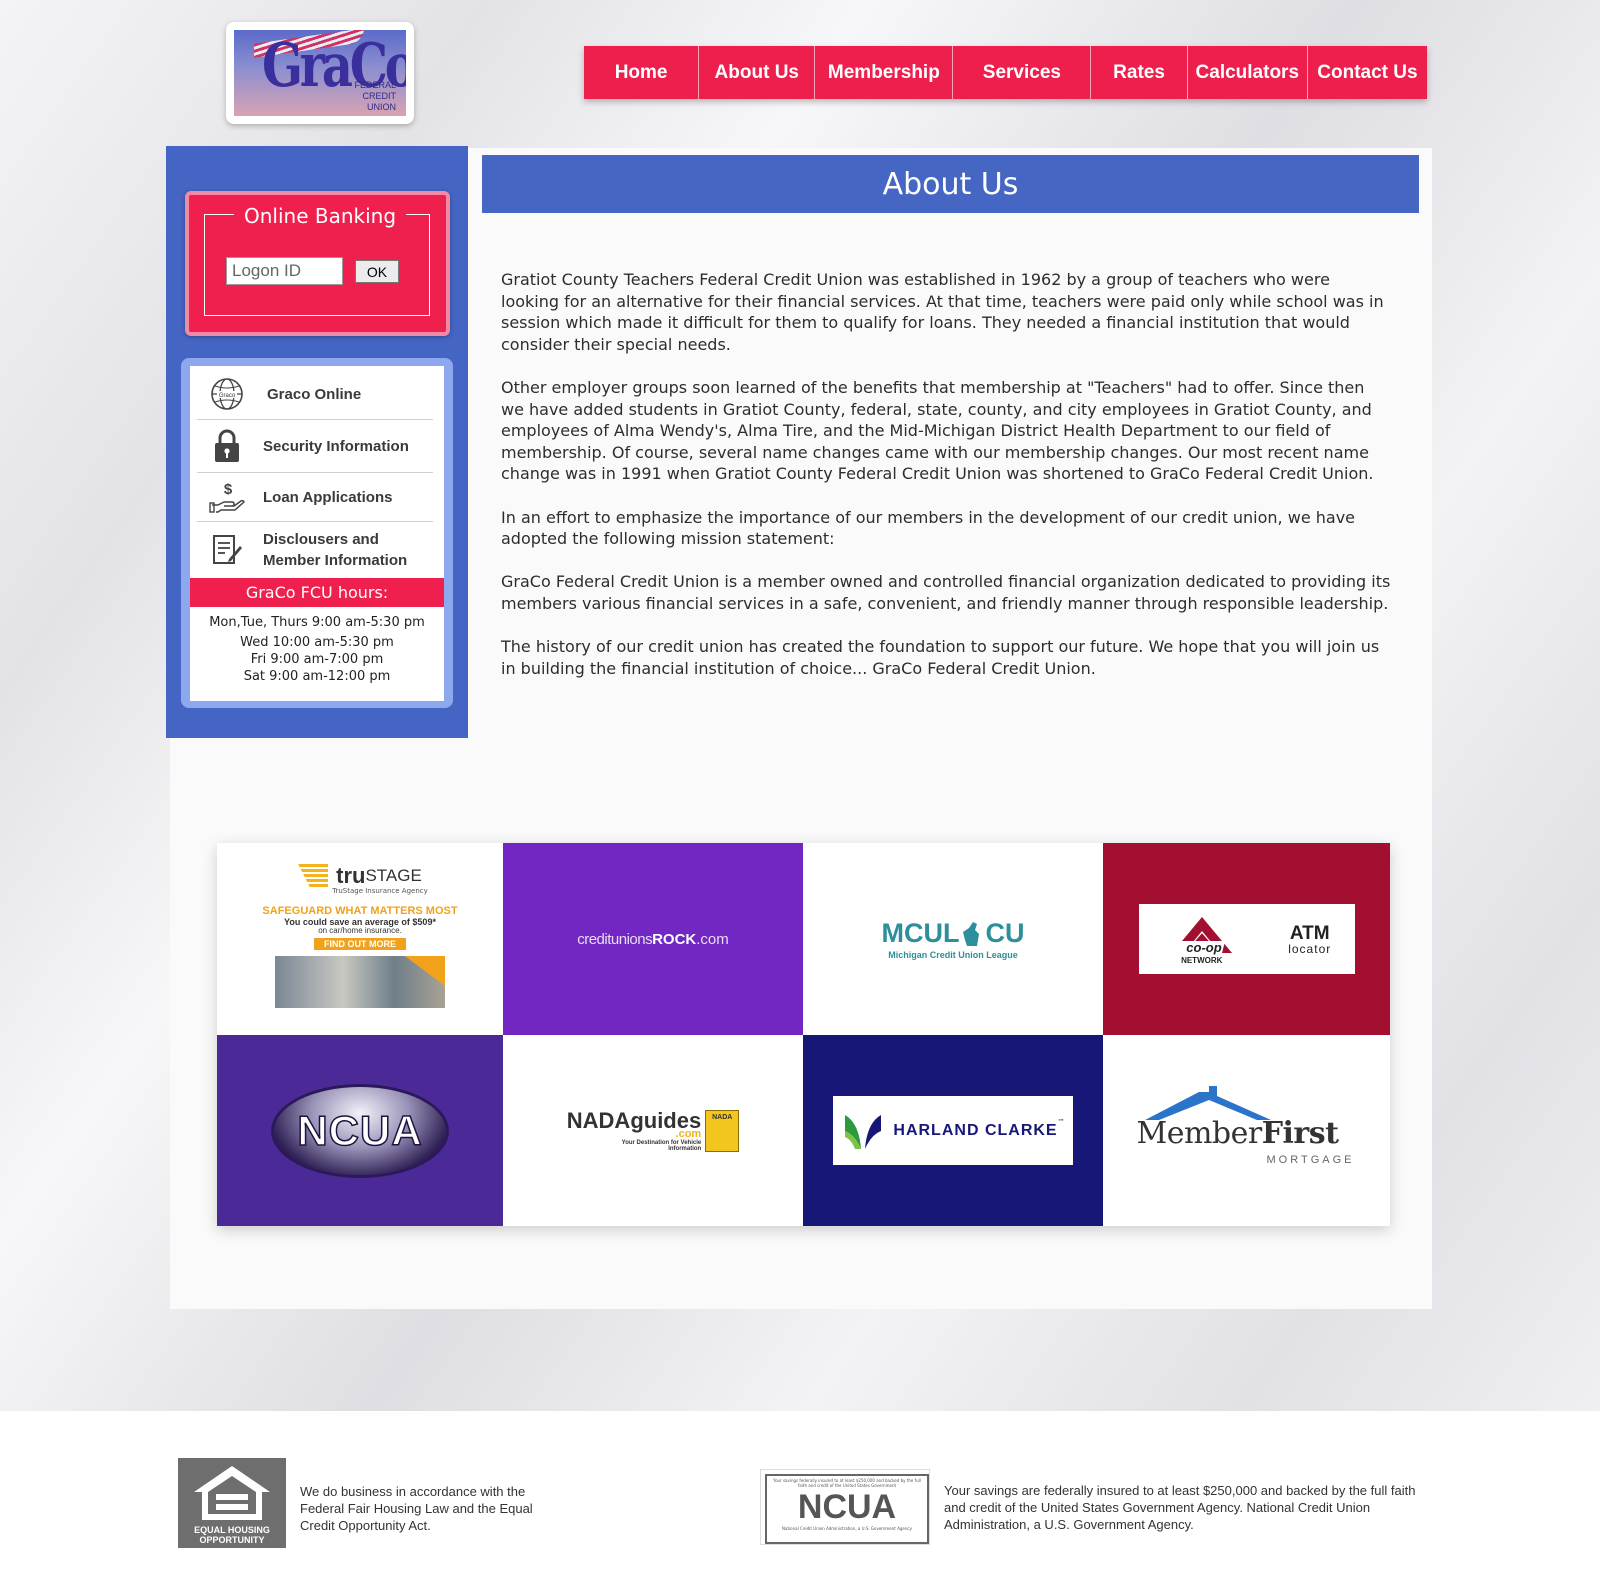 The width and height of the screenshot is (1600, 1594). I want to click on sidebar-item-disclosures: Disclousers and Member Information, so click(315, 550).